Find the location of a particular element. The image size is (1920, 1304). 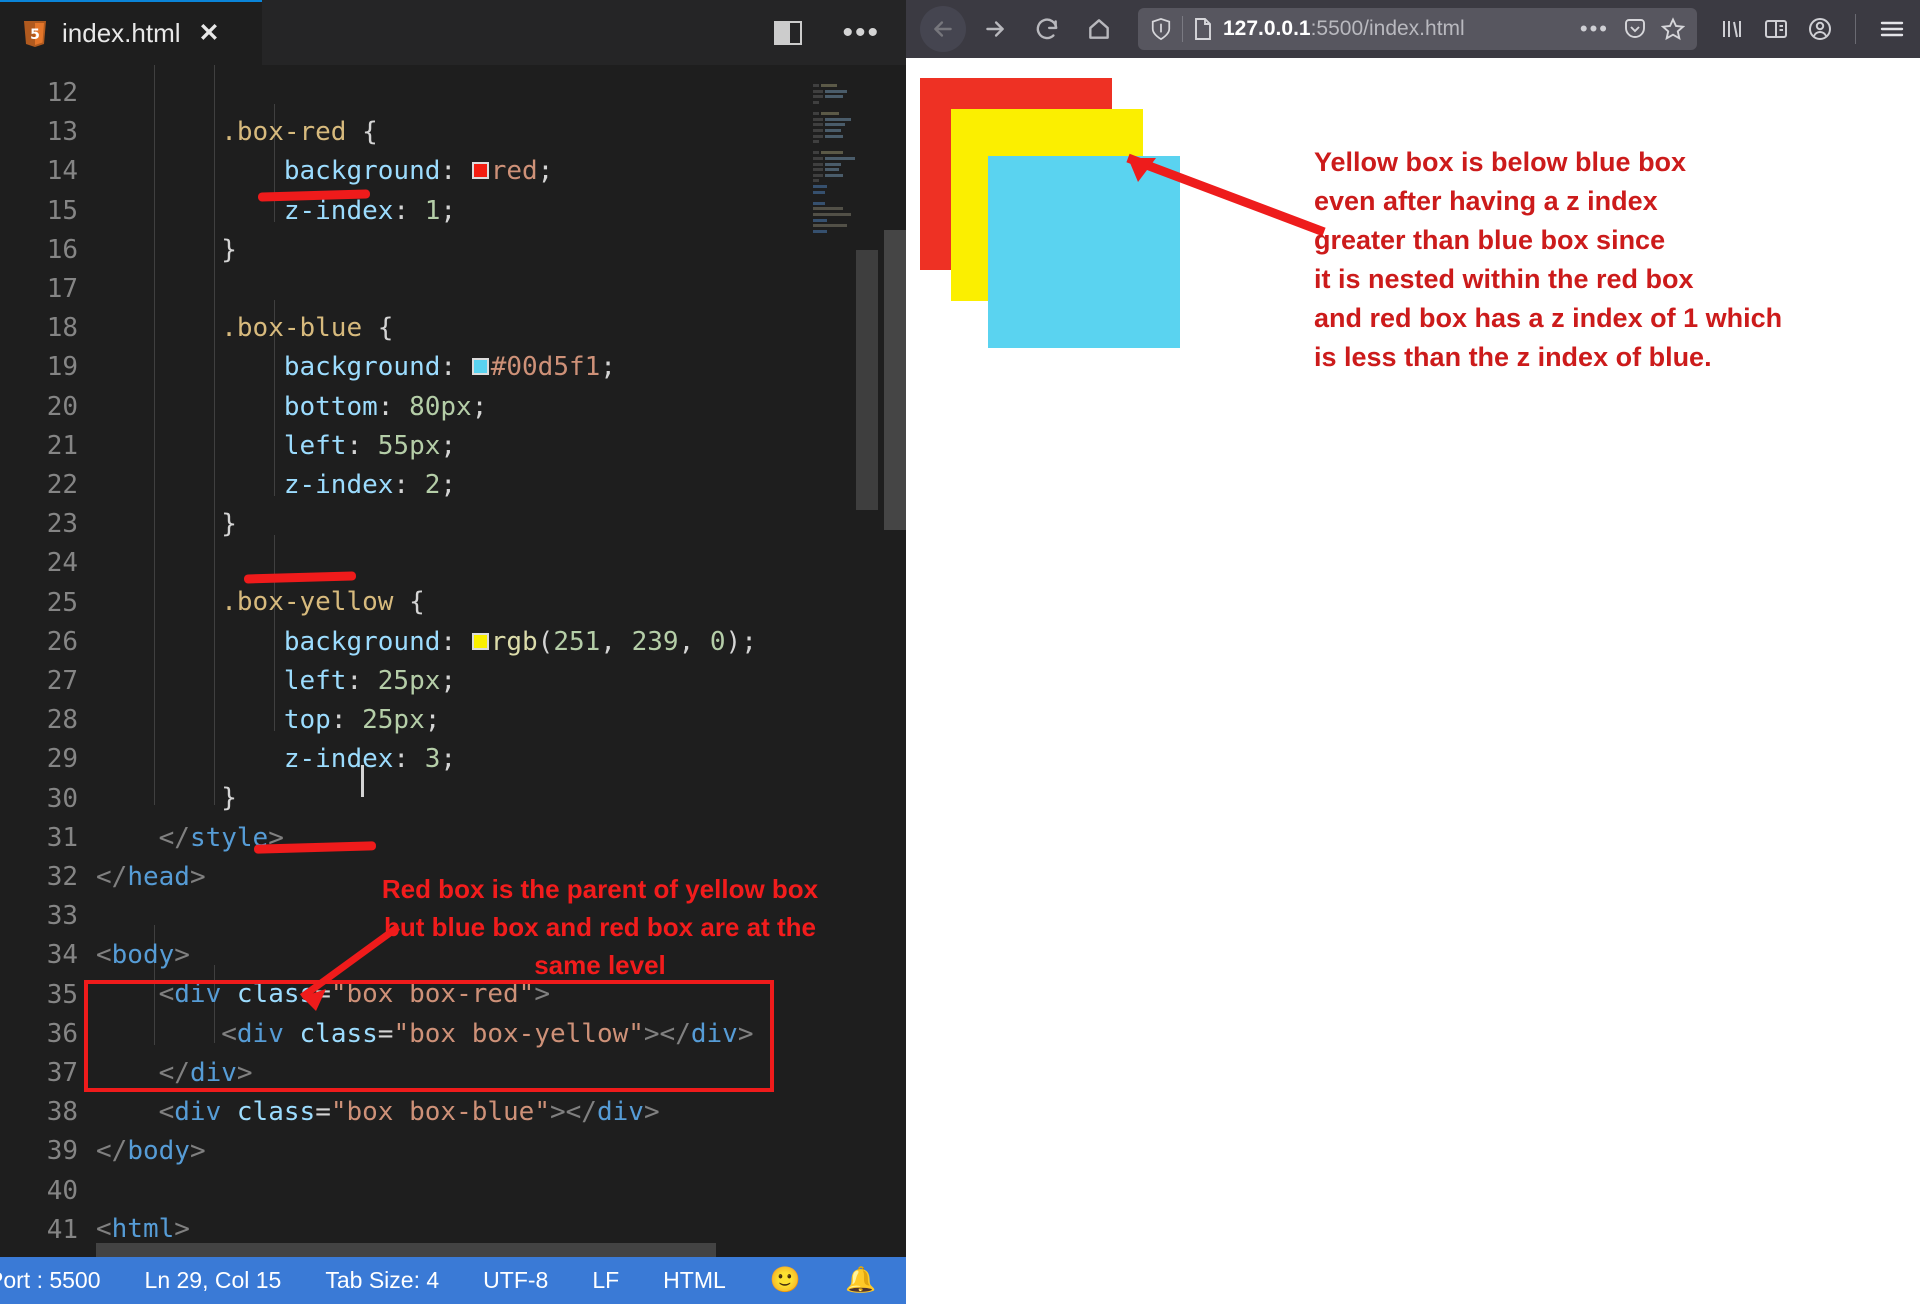

url-host: 127.0.0.1 is located at coordinates (1267, 28).